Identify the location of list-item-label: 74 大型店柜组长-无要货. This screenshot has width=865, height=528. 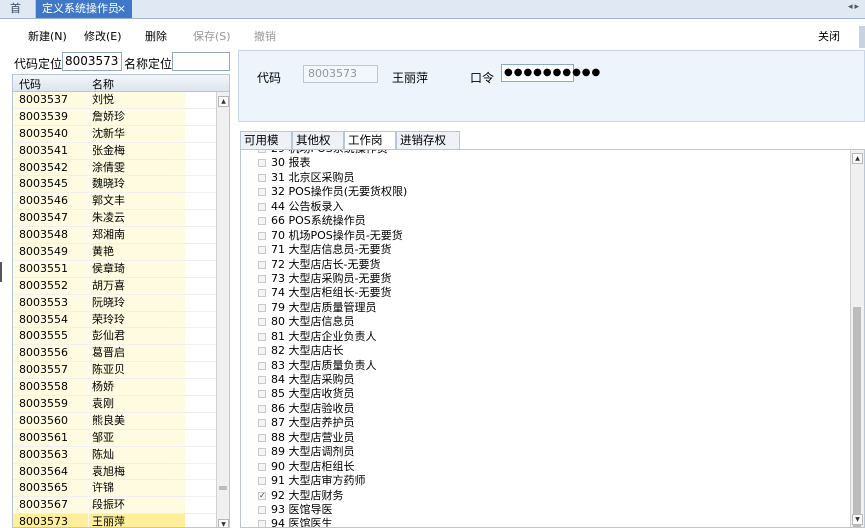
(331, 293).